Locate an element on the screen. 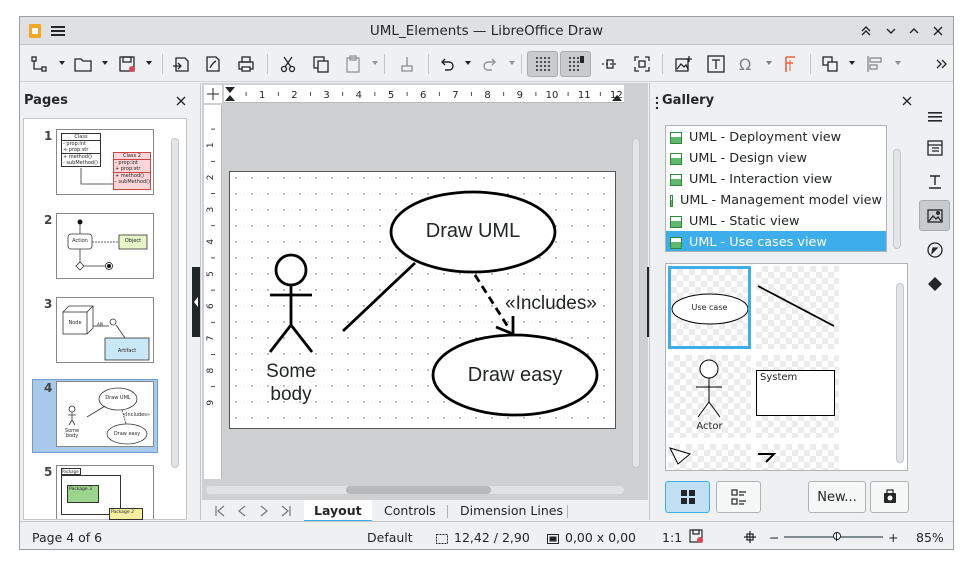 The height and width of the screenshot is (572, 973). properties-icon is located at coordinates (935, 148).